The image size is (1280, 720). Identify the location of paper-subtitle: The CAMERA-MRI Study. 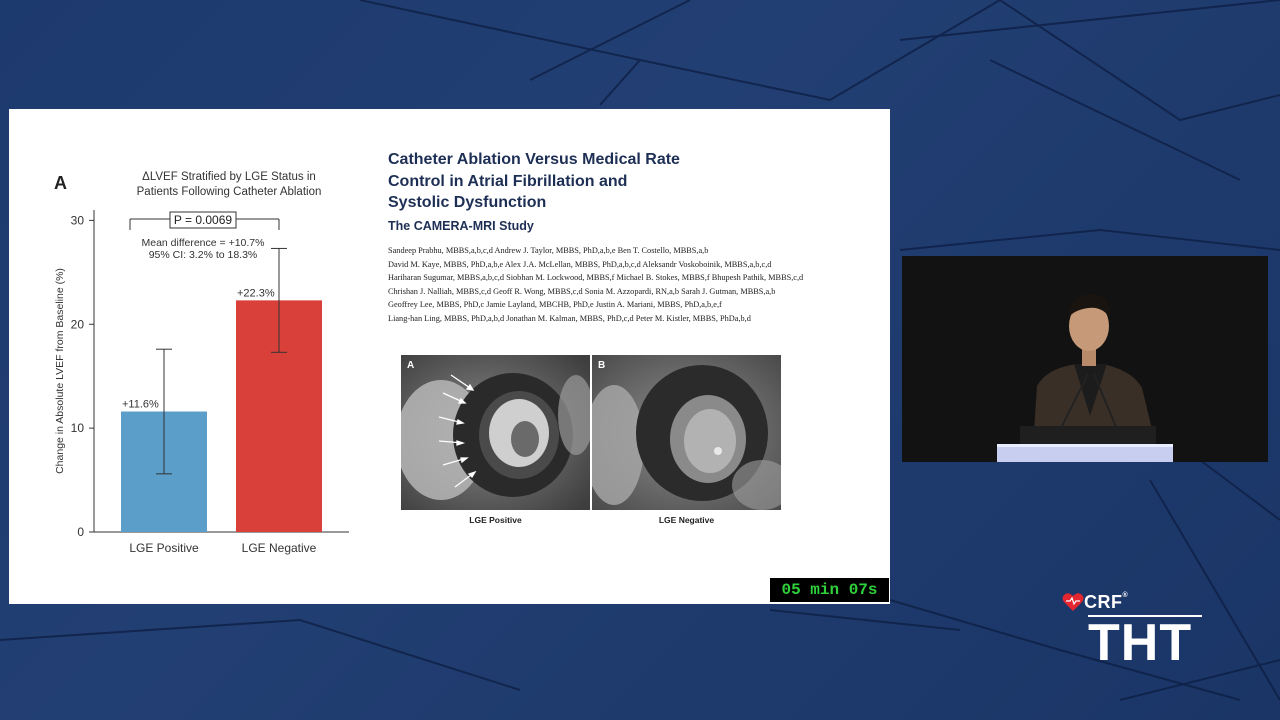
(461, 226).